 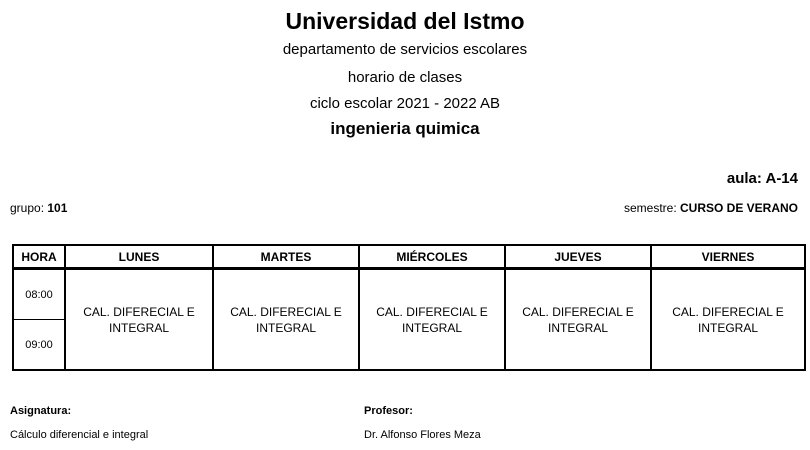 What do you see at coordinates (405, 49) in the screenshot?
I see `department-name: departamento de servicios escolares` at bounding box center [405, 49].